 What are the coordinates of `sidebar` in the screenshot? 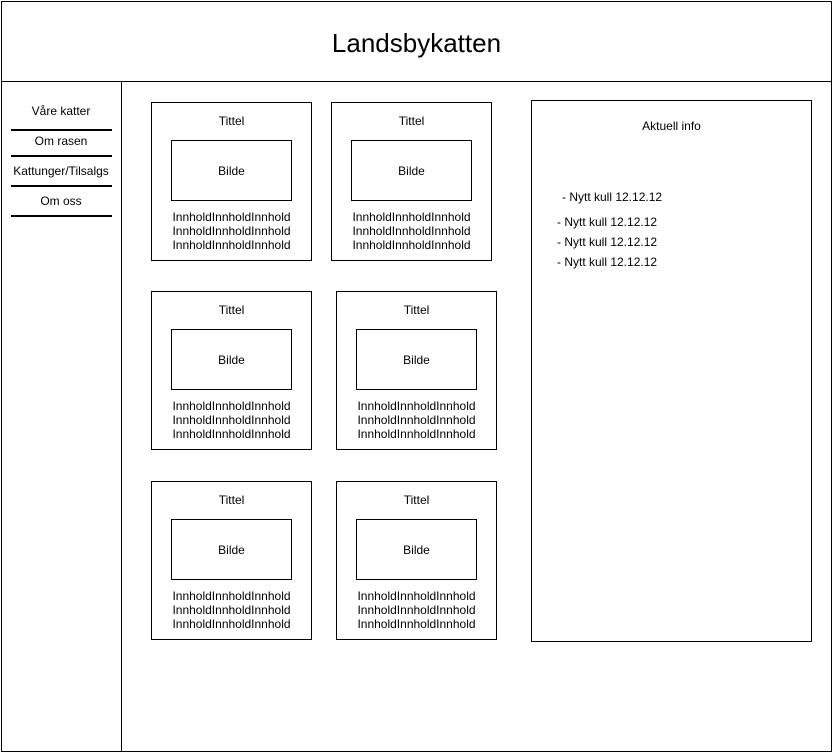 It's located at (61, 416).